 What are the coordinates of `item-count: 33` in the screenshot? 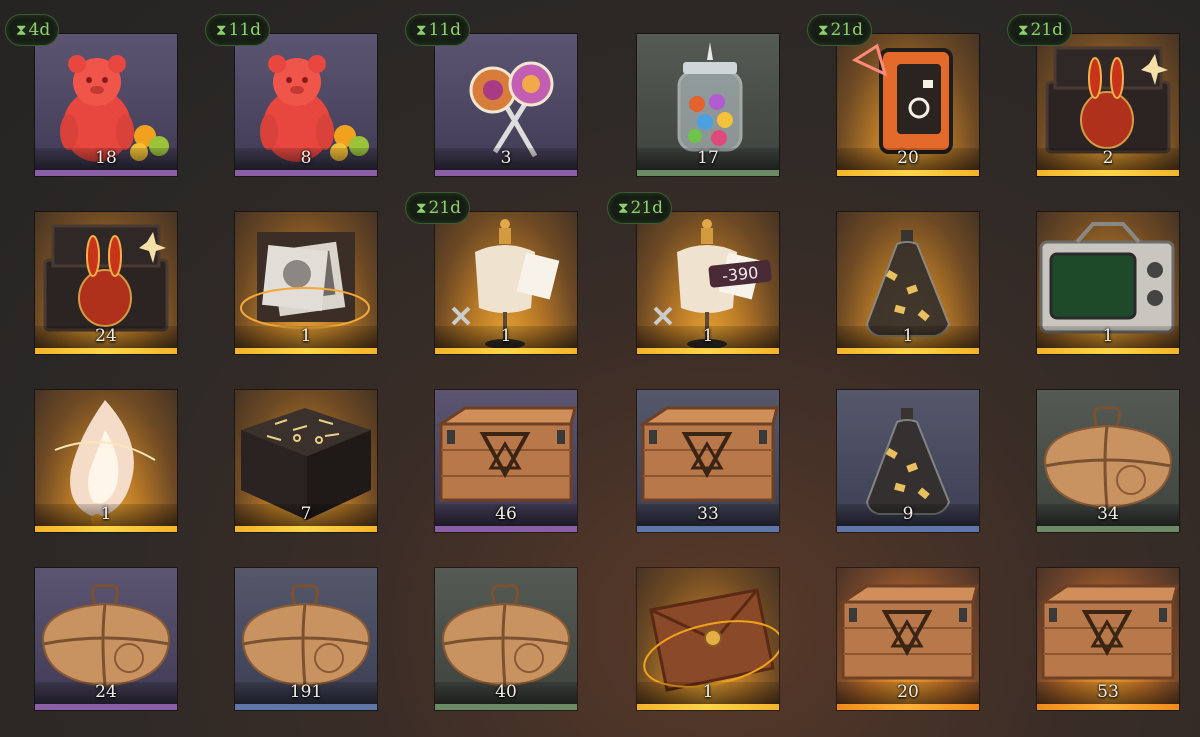 It's located at (708, 514).